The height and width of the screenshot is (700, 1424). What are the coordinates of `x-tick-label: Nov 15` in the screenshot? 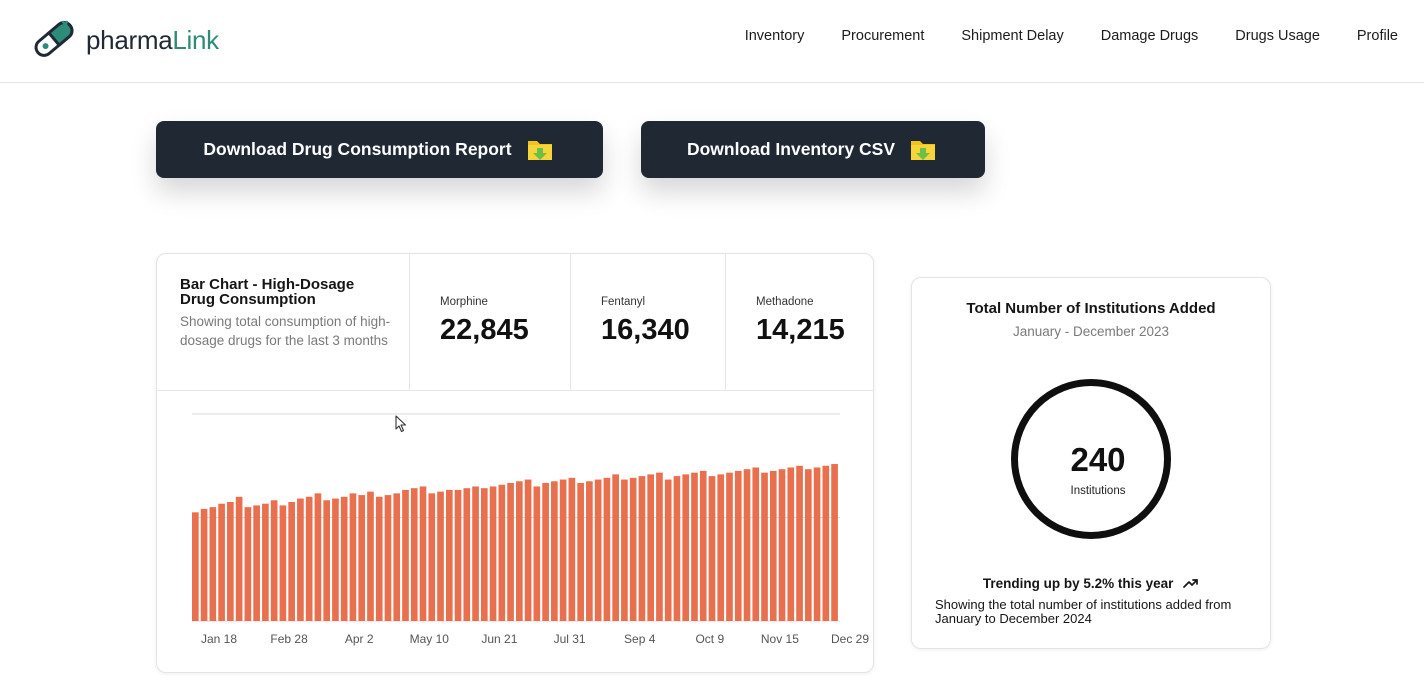 It's located at (780, 639).